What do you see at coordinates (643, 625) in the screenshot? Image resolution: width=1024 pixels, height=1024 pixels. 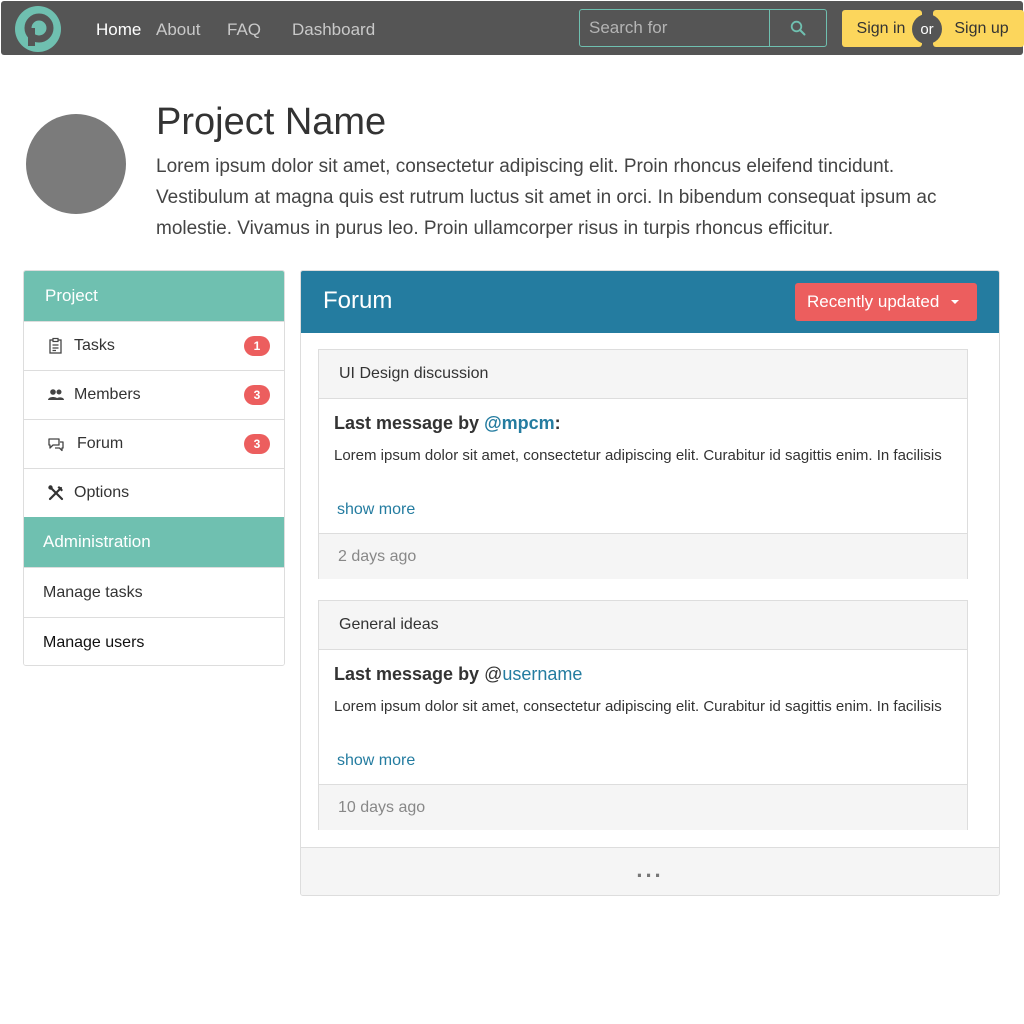 I see `topic-title: General ideas` at bounding box center [643, 625].